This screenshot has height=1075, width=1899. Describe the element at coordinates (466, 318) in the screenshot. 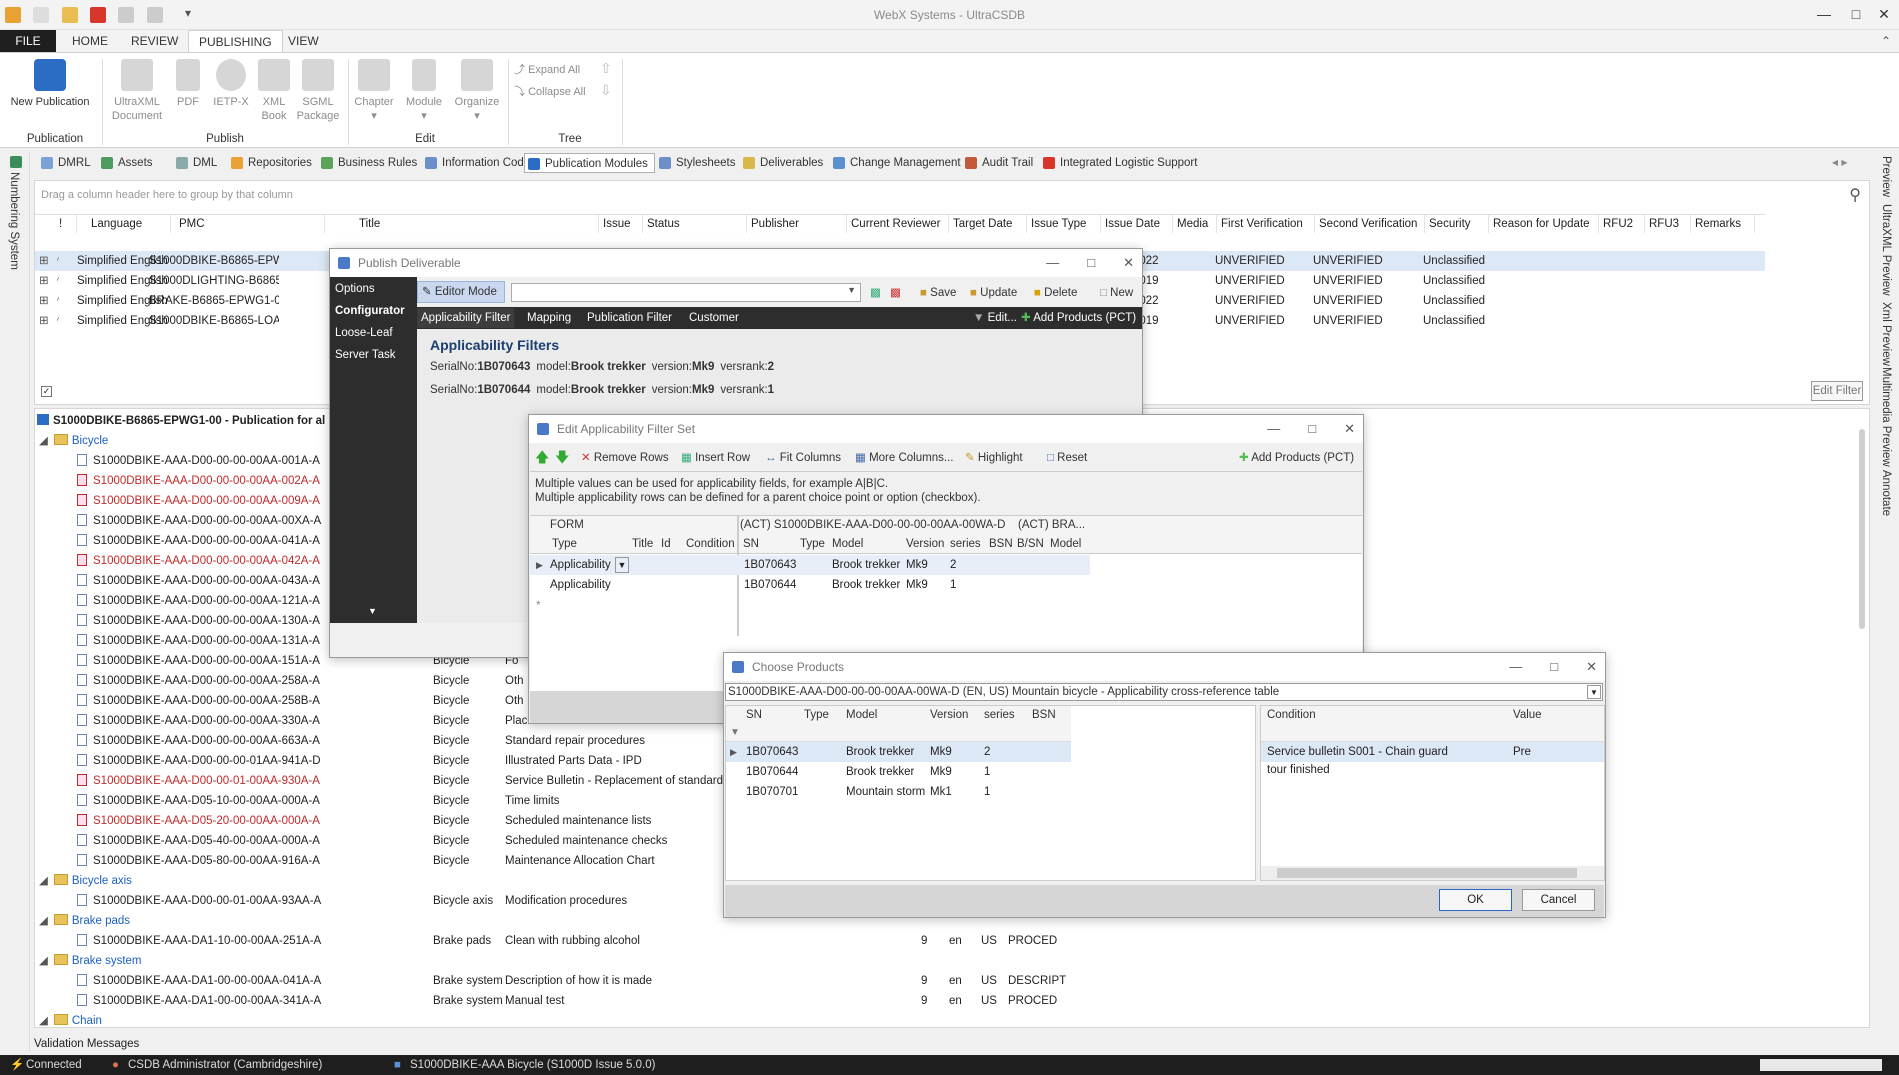

I see `tab-applicability-filter: Applicability Filter` at that location.